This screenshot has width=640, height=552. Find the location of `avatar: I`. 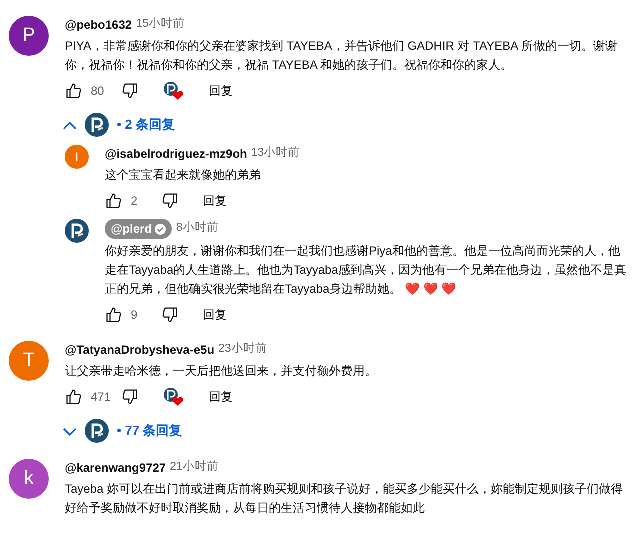

avatar: I is located at coordinates (77, 157).